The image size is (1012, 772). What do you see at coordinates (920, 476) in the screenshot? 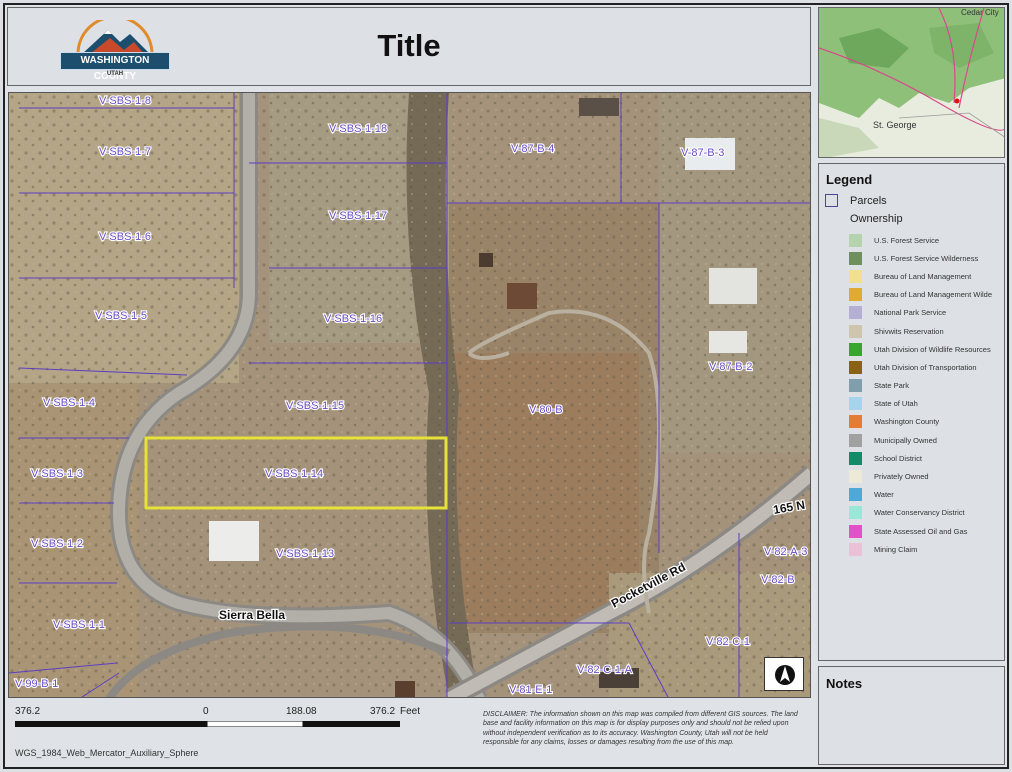
I see `legend-item: Privately Owned` at bounding box center [920, 476].